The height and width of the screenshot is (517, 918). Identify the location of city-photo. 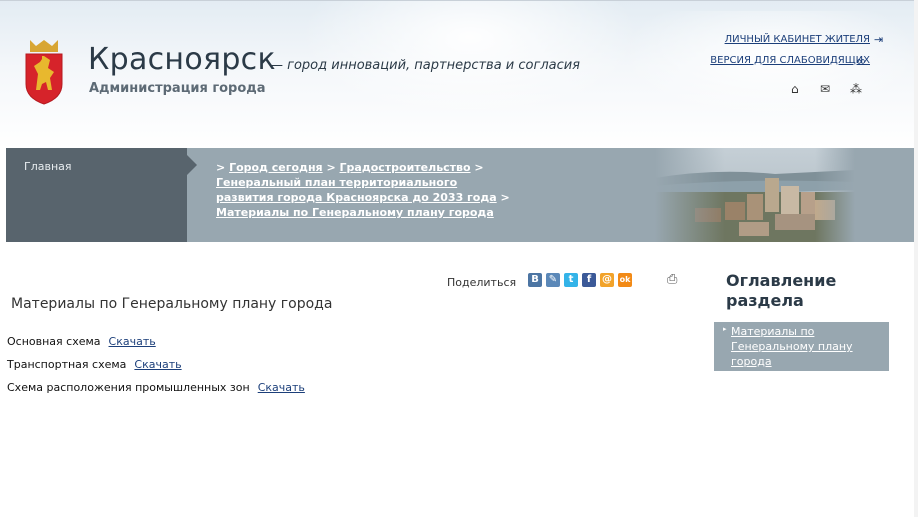
(755, 195).